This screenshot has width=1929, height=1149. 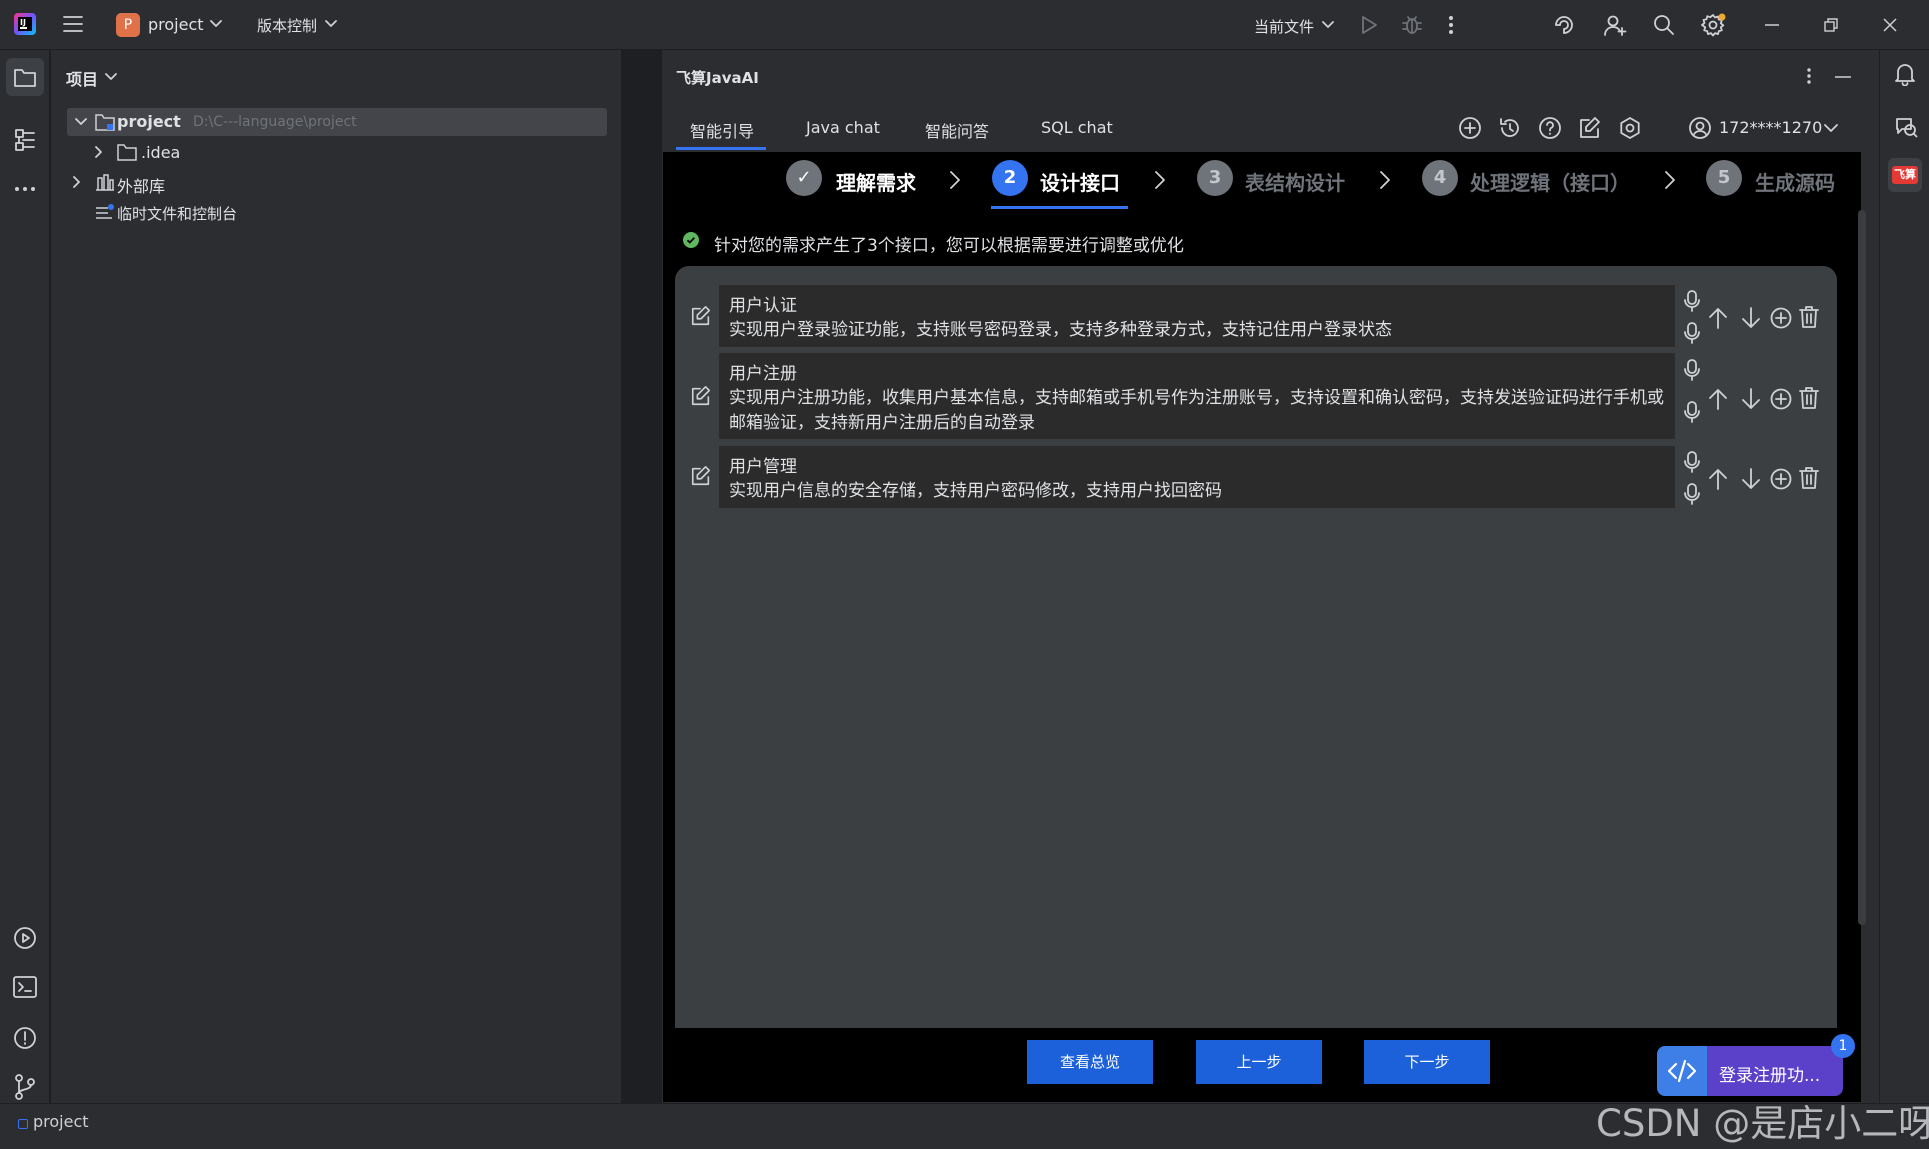 I want to click on tree-row-scratches: 临时文件和控制台, so click(x=337, y=212).